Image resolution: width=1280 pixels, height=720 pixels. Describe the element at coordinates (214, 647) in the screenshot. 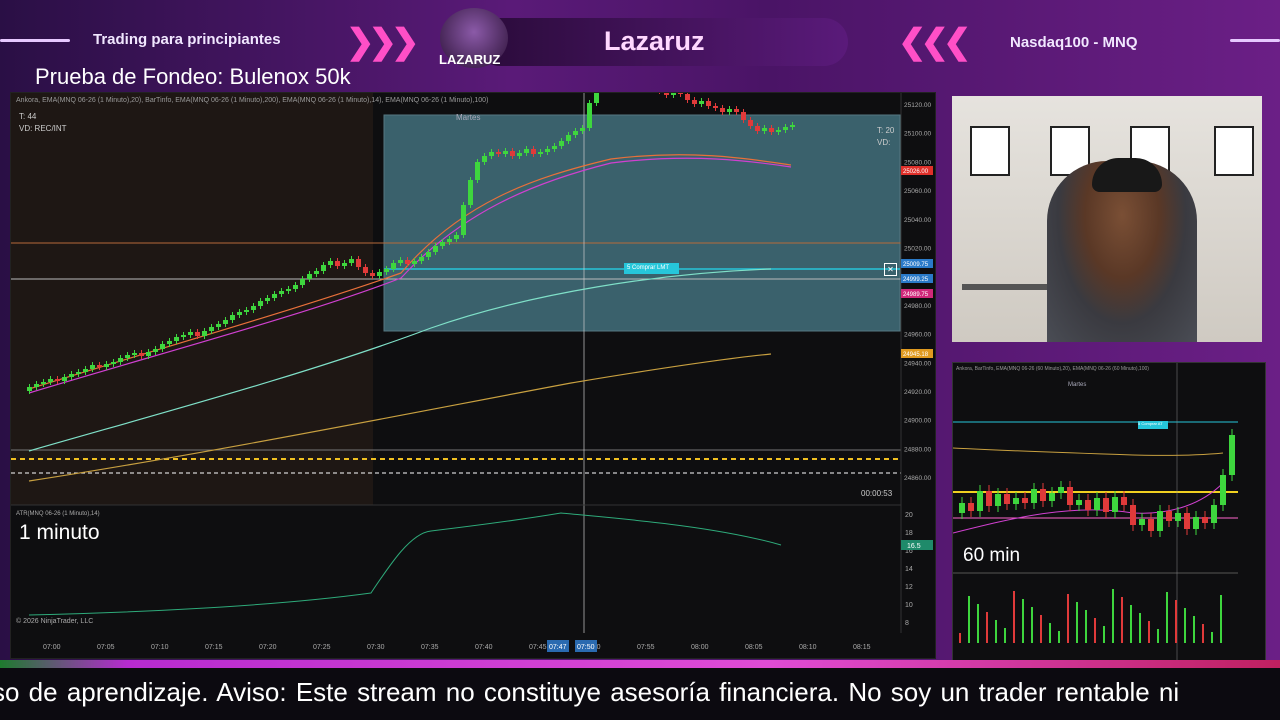

I see `time-tick-label: 07:15` at that location.